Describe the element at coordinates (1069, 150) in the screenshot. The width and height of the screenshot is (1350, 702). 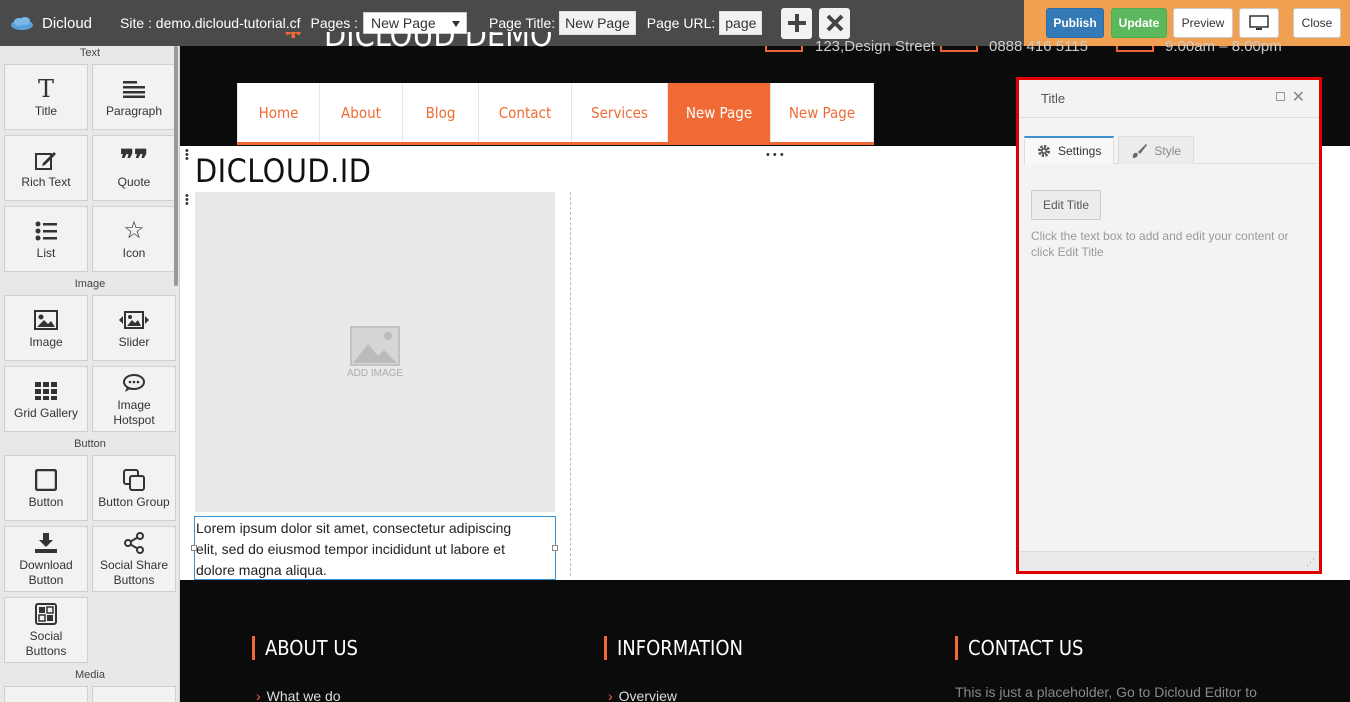
I see `tab-settings: Settings` at that location.